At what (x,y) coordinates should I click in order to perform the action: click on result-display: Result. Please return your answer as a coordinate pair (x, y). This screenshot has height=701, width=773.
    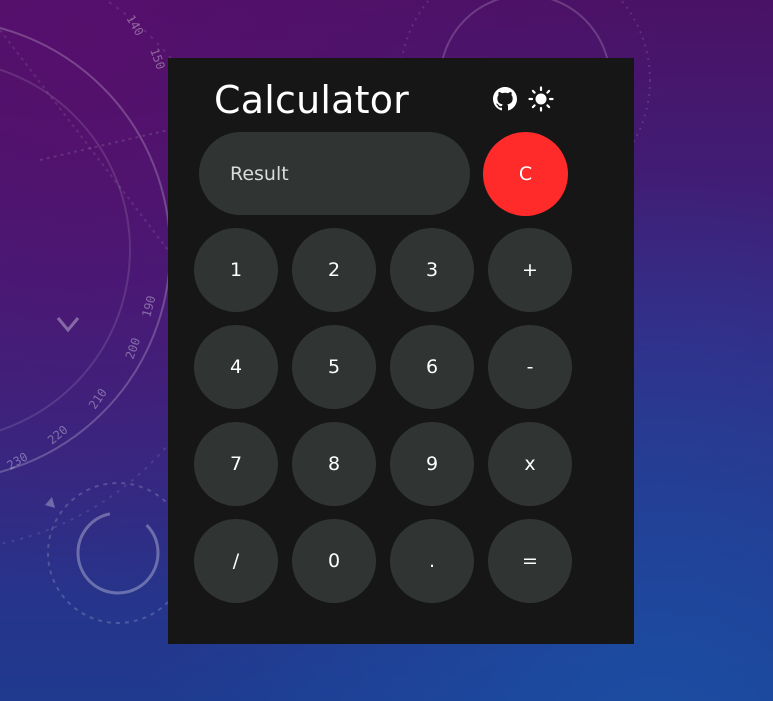
    Looking at the image, I should click on (334, 173).